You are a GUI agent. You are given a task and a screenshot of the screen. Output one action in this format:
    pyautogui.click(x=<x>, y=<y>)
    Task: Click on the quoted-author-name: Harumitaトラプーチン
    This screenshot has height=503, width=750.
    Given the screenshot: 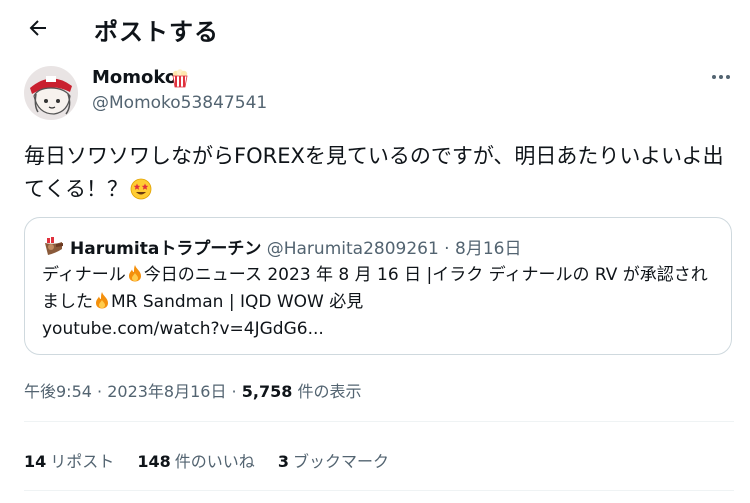 What is the action you would take?
    pyautogui.click(x=165, y=249)
    